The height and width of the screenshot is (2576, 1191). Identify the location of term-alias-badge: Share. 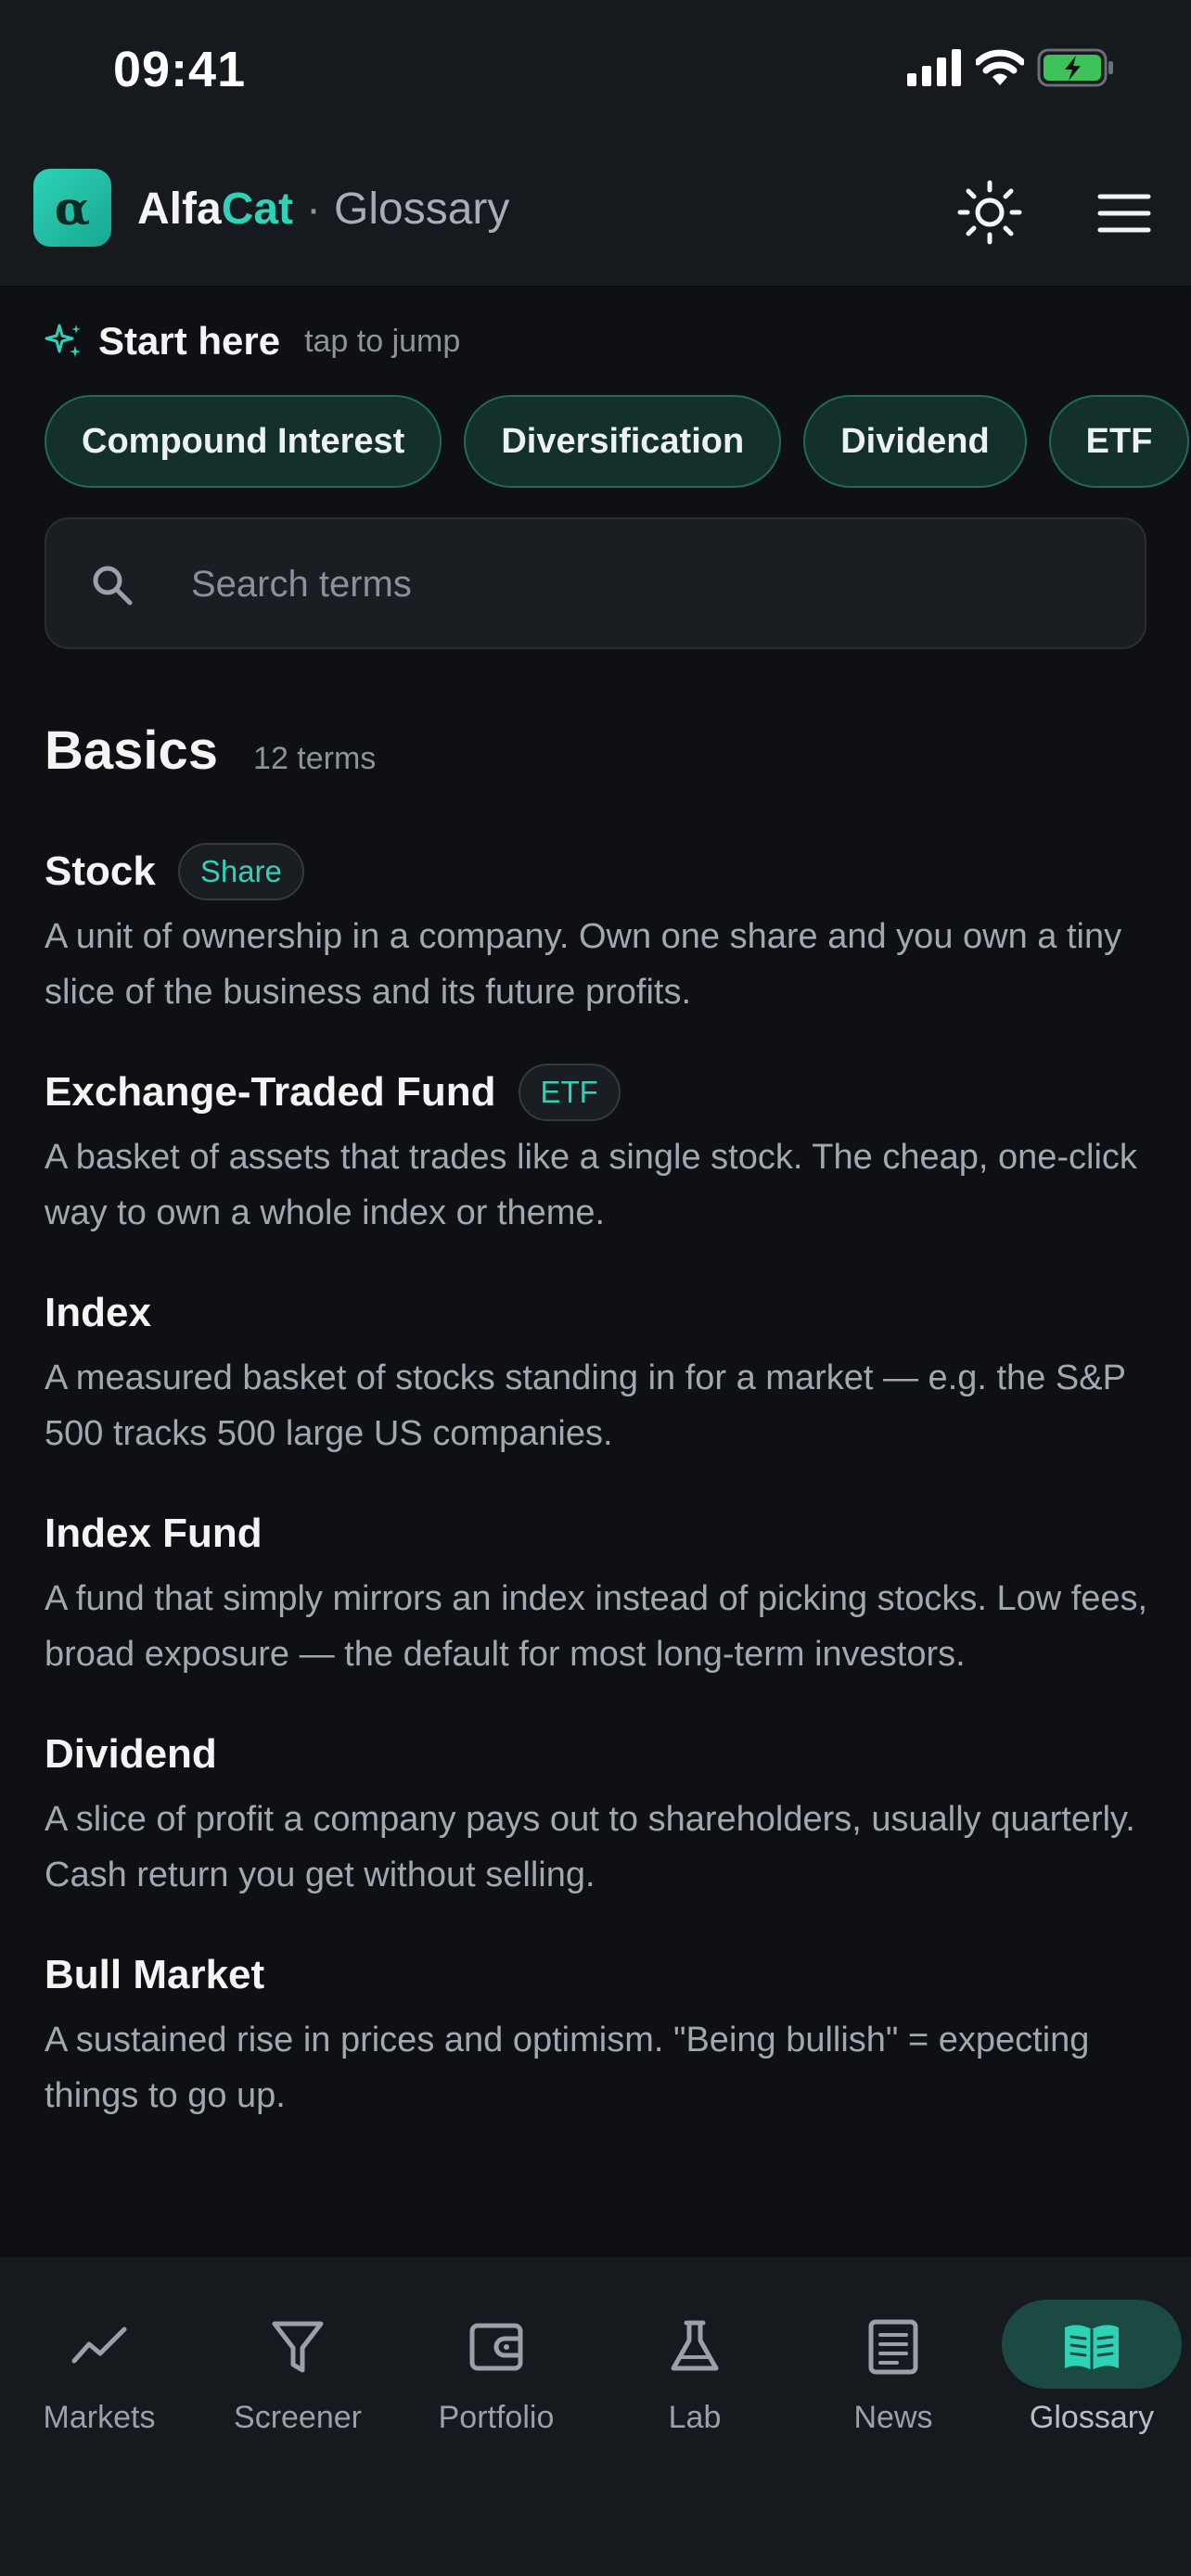
(240, 871).